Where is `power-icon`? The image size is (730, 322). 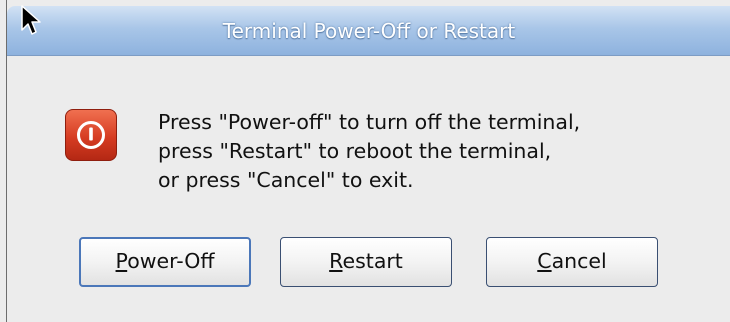 power-icon is located at coordinates (91, 135).